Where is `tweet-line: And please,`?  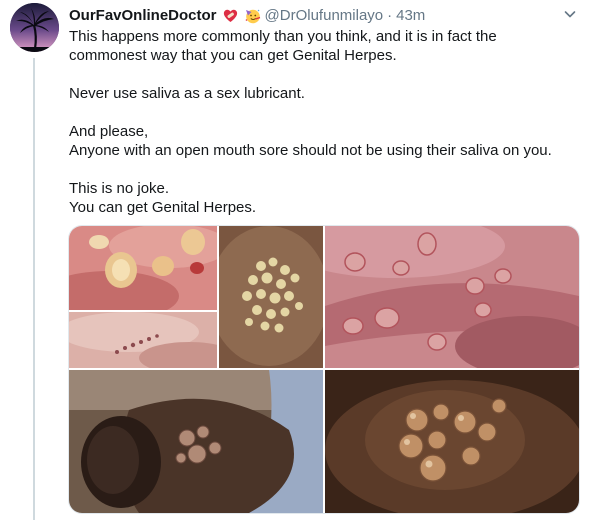
tweet-line: And please, is located at coordinates (109, 131).